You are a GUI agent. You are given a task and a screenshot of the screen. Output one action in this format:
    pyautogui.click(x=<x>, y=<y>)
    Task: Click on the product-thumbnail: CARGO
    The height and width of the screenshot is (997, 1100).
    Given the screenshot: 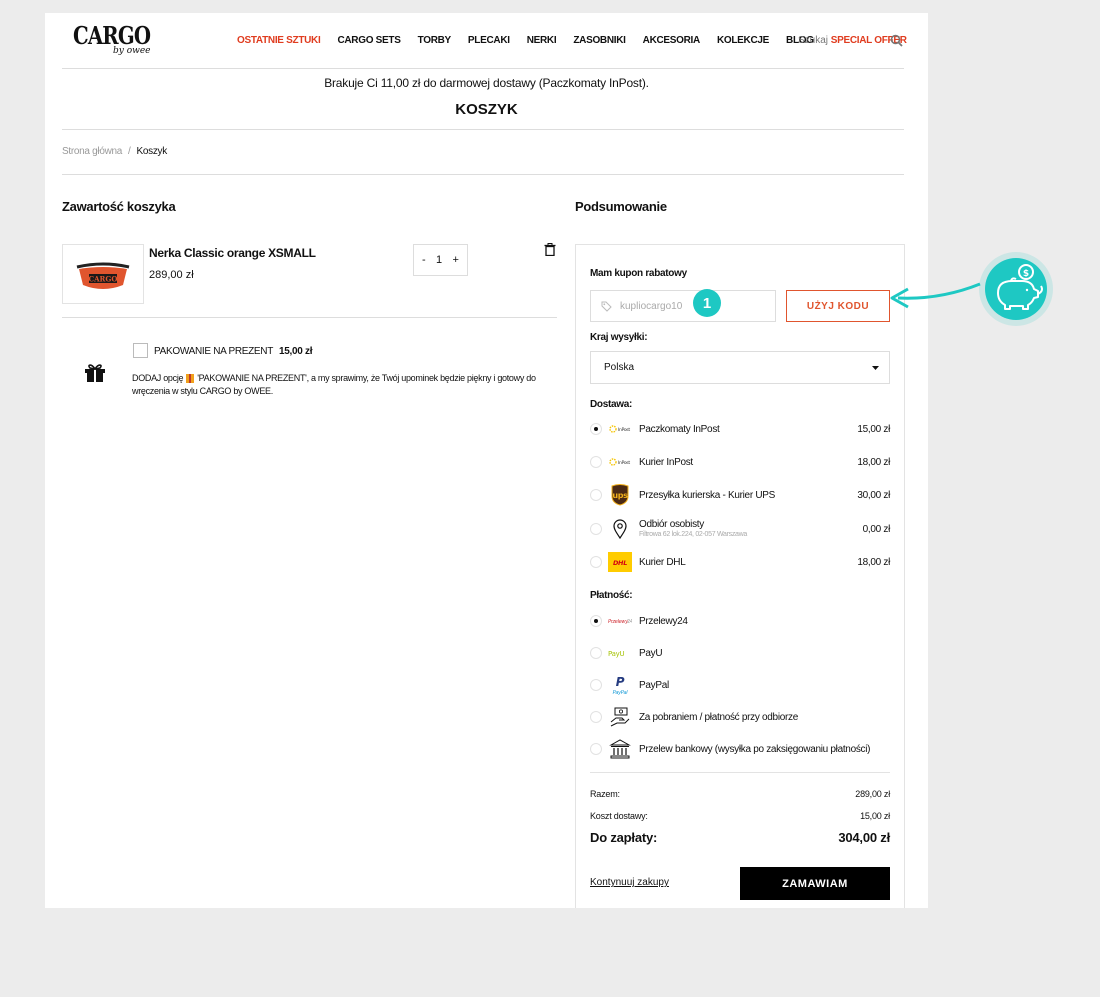 What is the action you would take?
    pyautogui.click(x=103, y=274)
    